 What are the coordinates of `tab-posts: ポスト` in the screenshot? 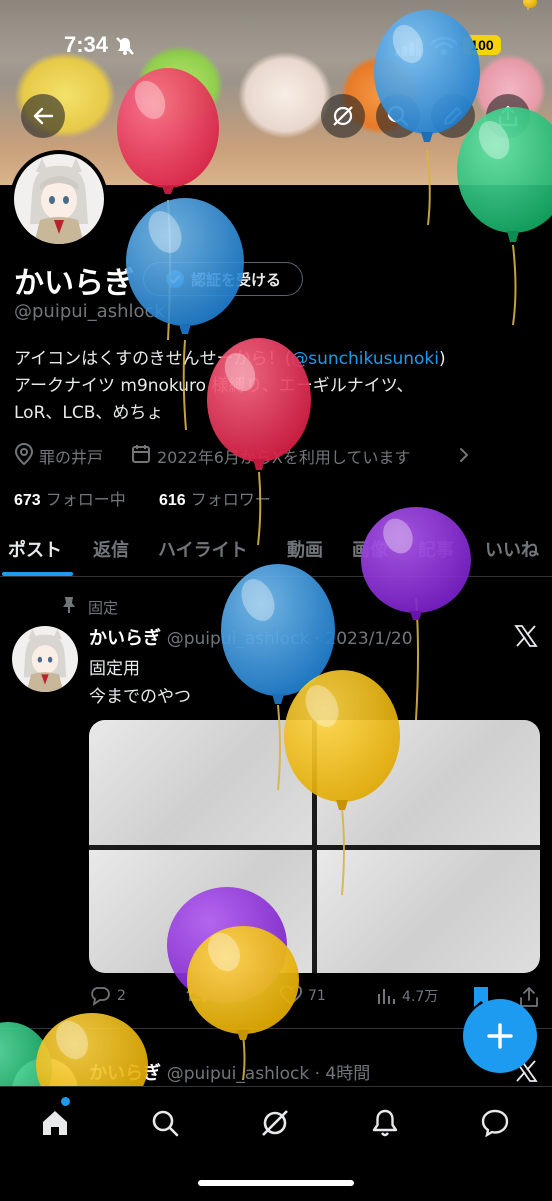 It's located at (35, 549).